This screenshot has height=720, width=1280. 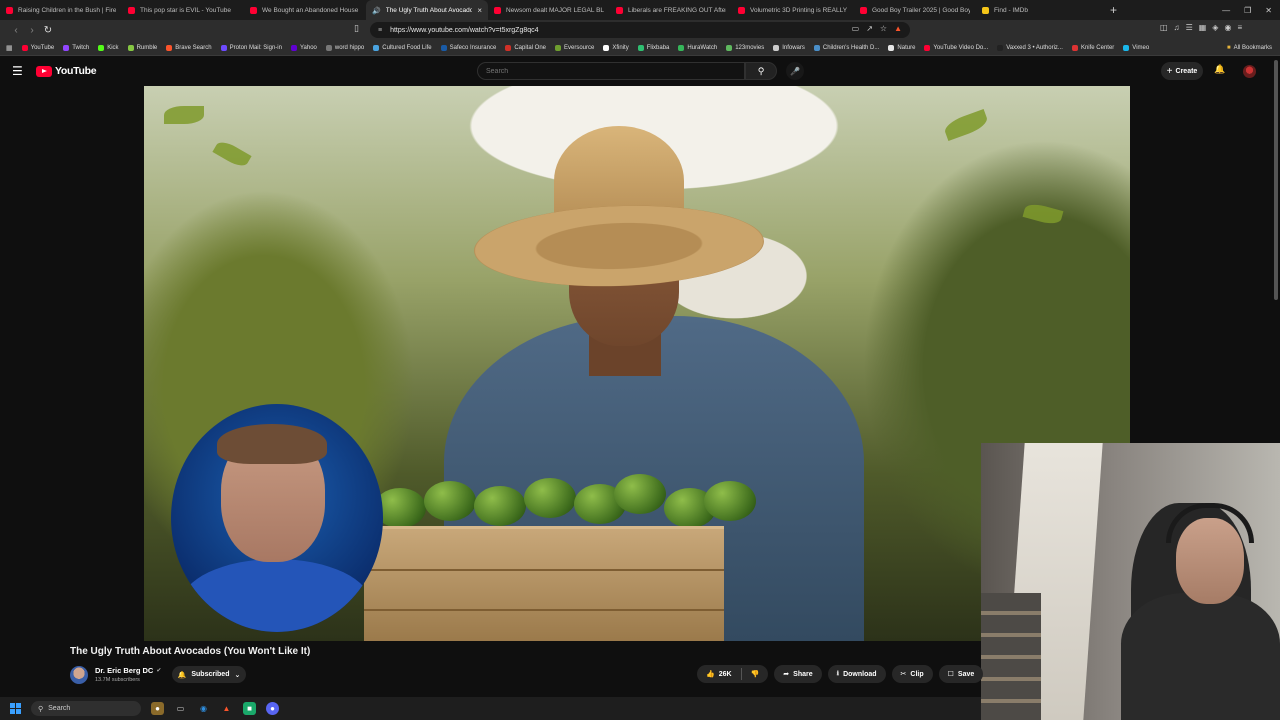 I want to click on youtube-logo: YouTube, so click(x=66, y=71).